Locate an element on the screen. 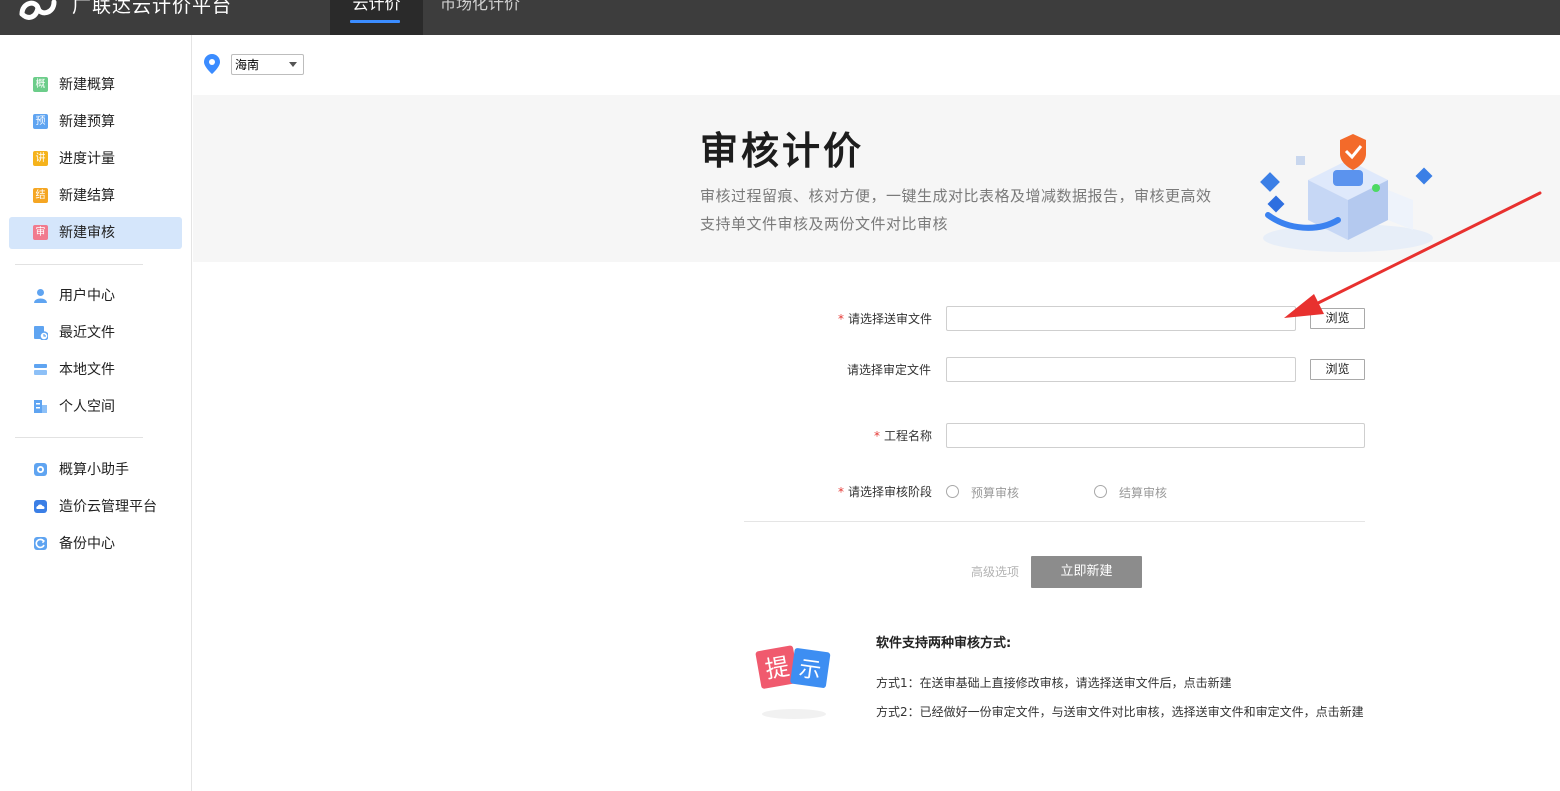 The image size is (1560, 791). submit-file-label-text: 请选择送审文件 is located at coordinates (890, 319).